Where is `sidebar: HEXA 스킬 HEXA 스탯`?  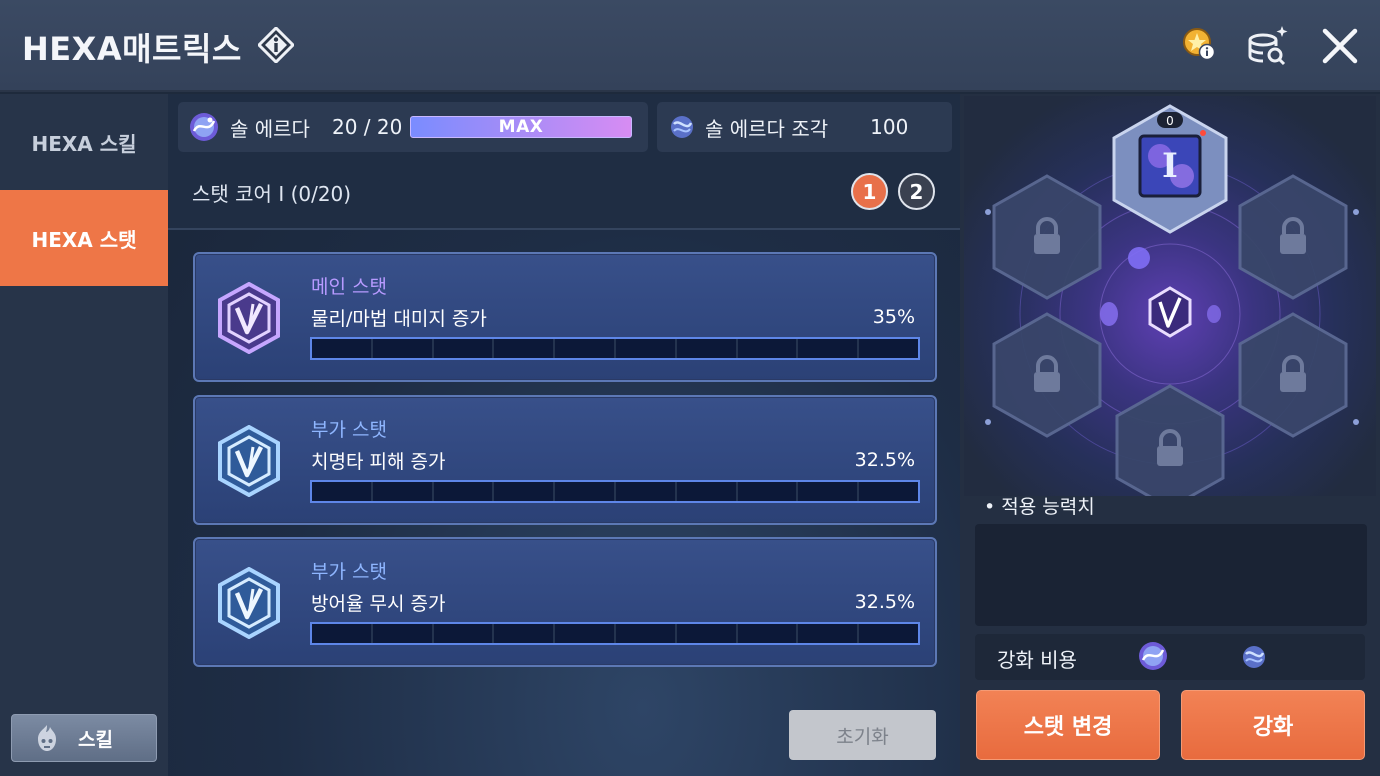
sidebar: HEXA 스킬 HEXA 스탯 is located at coordinates (84, 435).